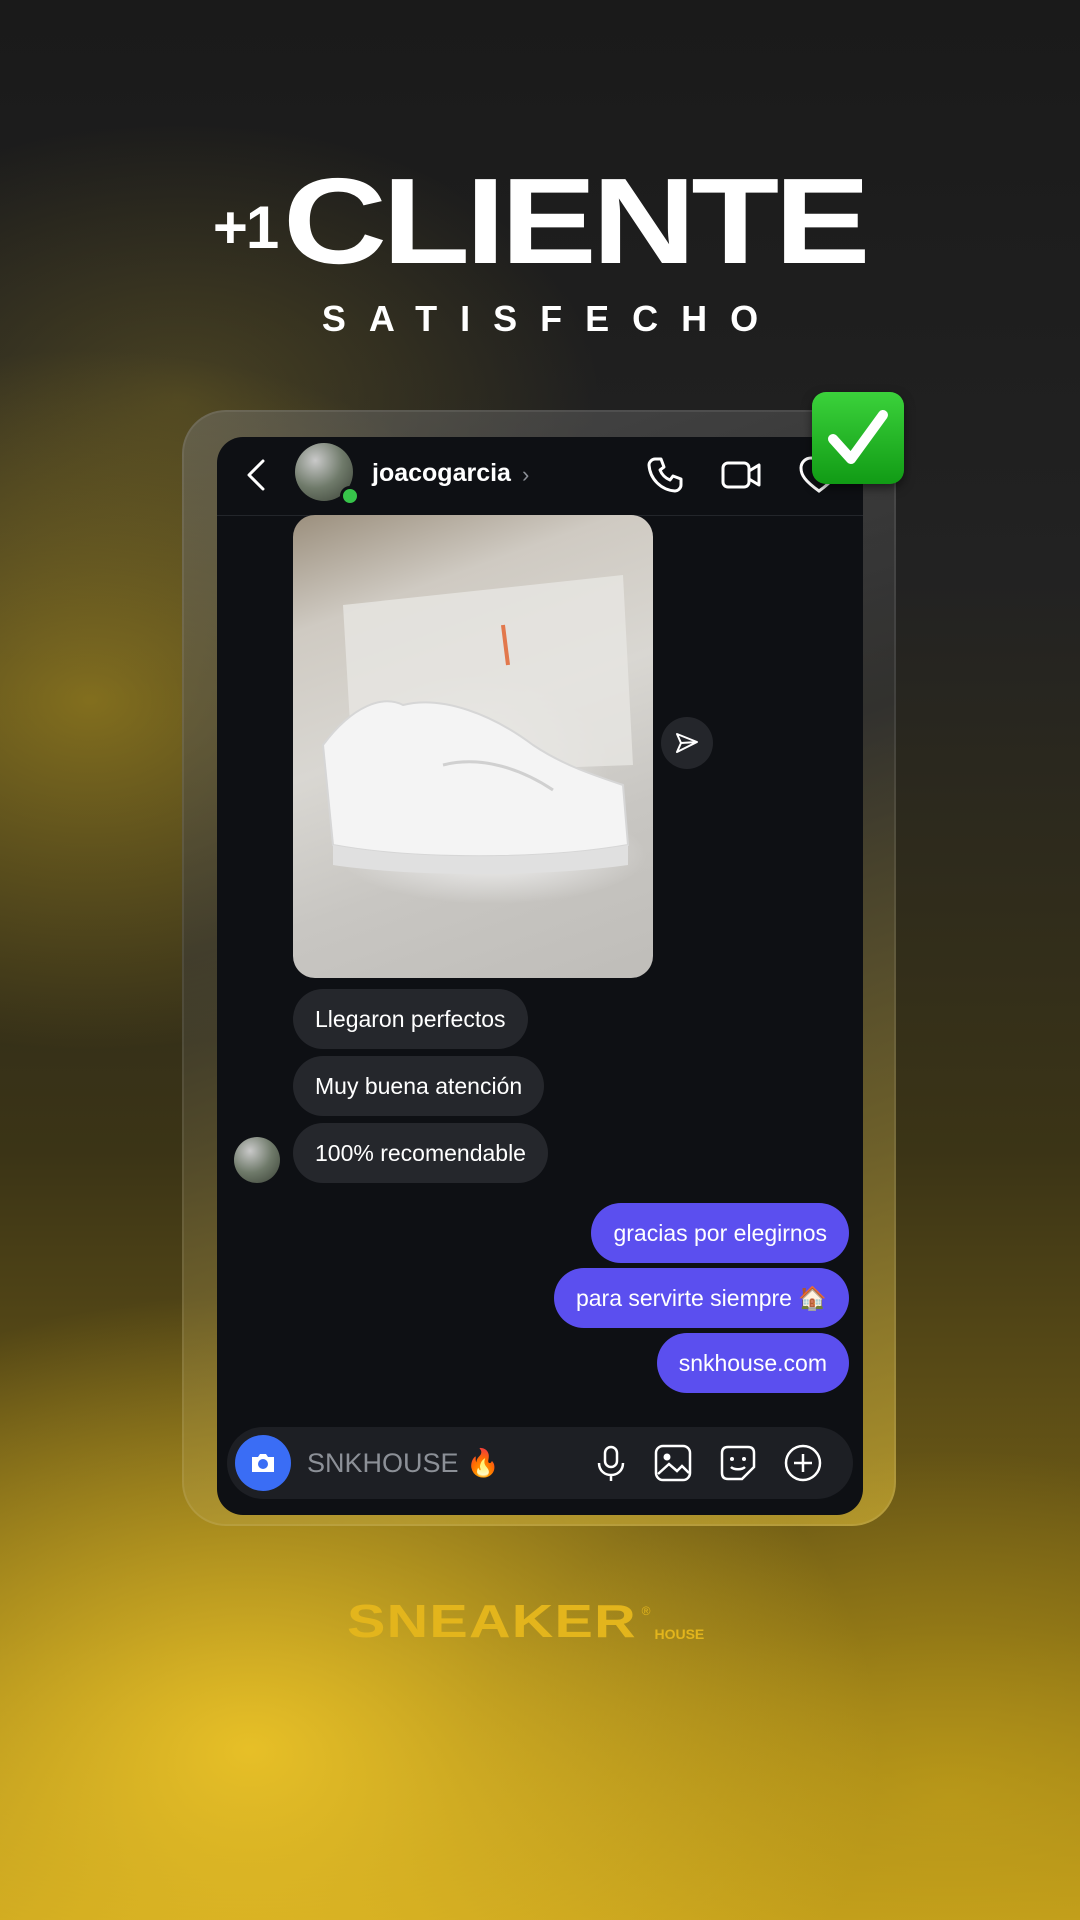  I want to click on brand-name: SNEAKER, so click(491, 1621).